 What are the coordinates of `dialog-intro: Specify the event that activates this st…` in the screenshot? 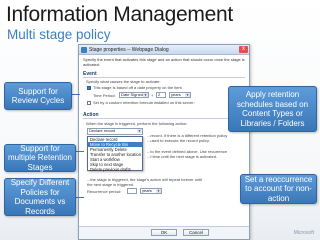 It's located at (164, 62).